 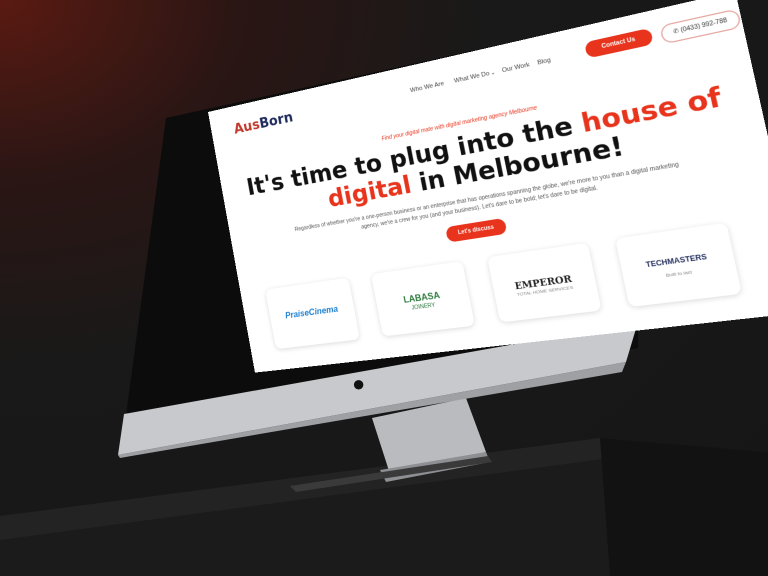 I want to click on lets-discuss-button: Let's discuss, so click(x=476, y=230).